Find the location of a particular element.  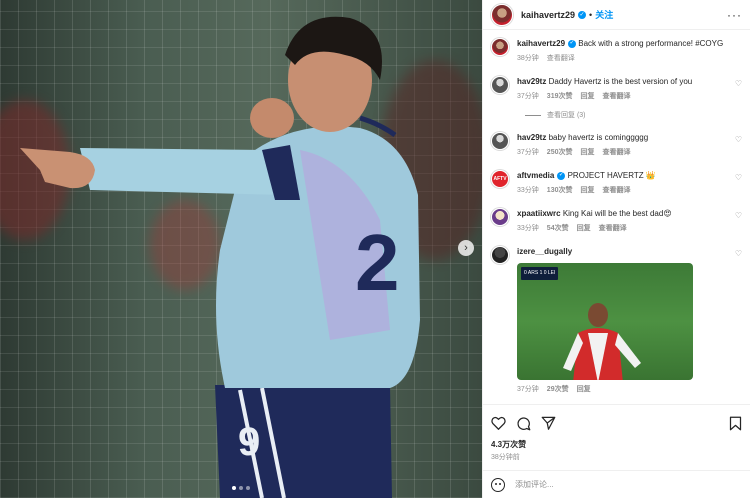

comment-username: aftvmedia is located at coordinates (535, 175).